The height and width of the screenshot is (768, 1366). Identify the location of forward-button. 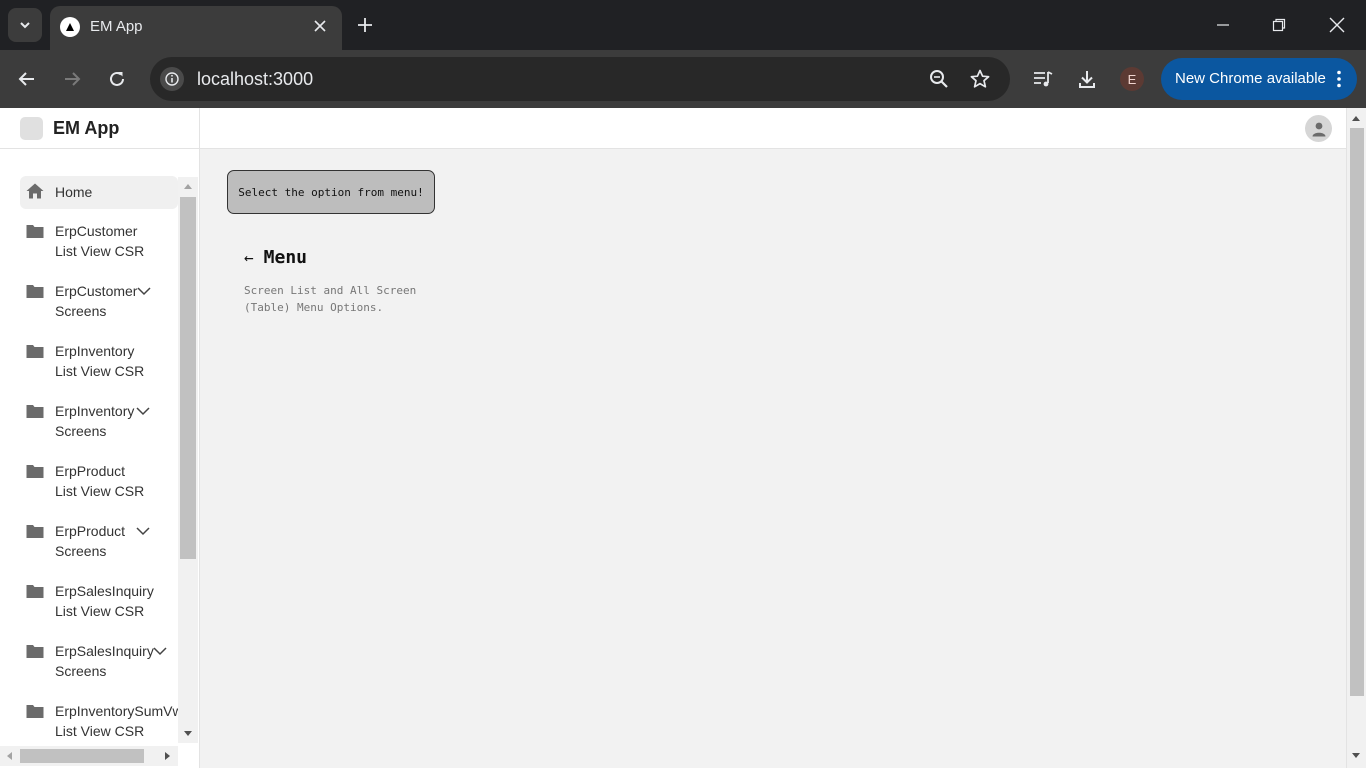
(72, 79).